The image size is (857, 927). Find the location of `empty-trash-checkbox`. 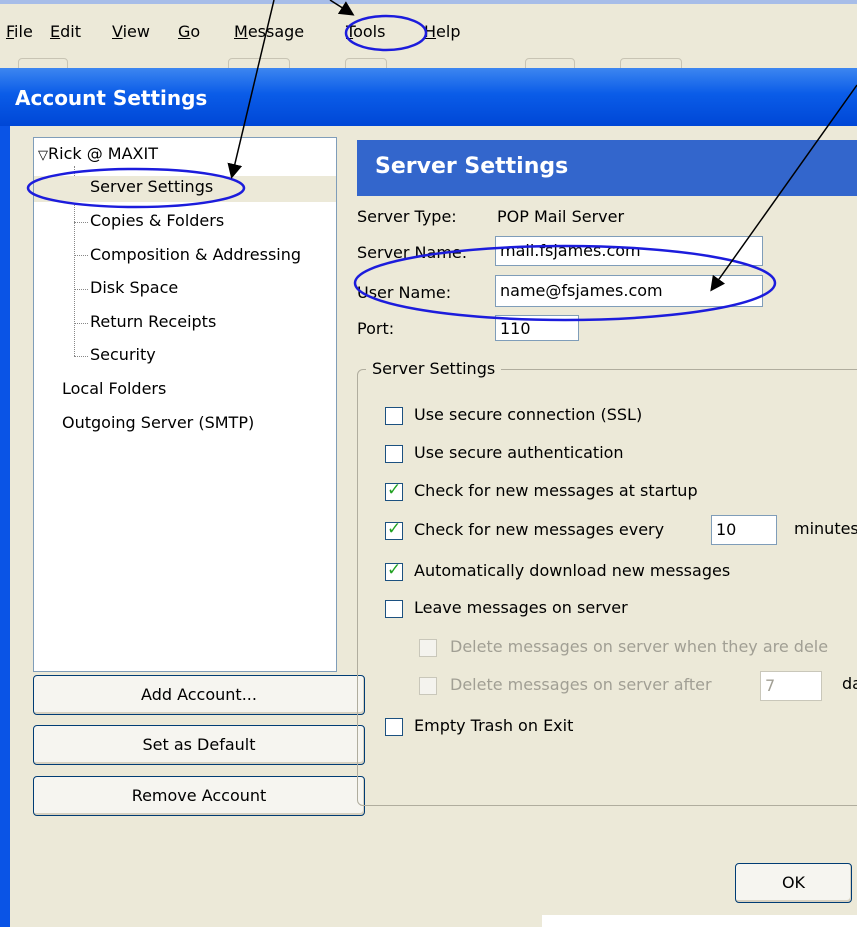

empty-trash-checkbox is located at coordinates (394, 727).